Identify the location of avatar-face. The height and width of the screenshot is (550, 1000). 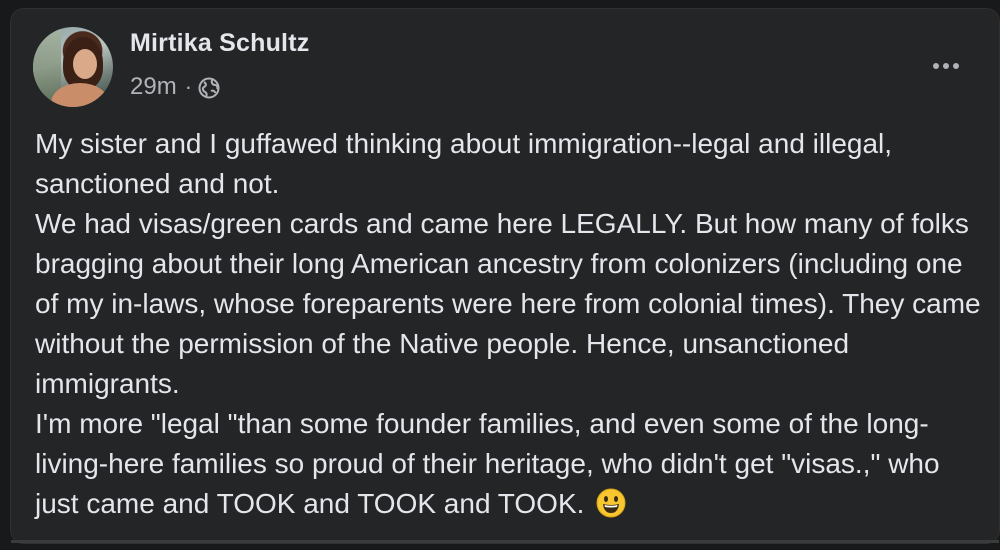
(85, 64).